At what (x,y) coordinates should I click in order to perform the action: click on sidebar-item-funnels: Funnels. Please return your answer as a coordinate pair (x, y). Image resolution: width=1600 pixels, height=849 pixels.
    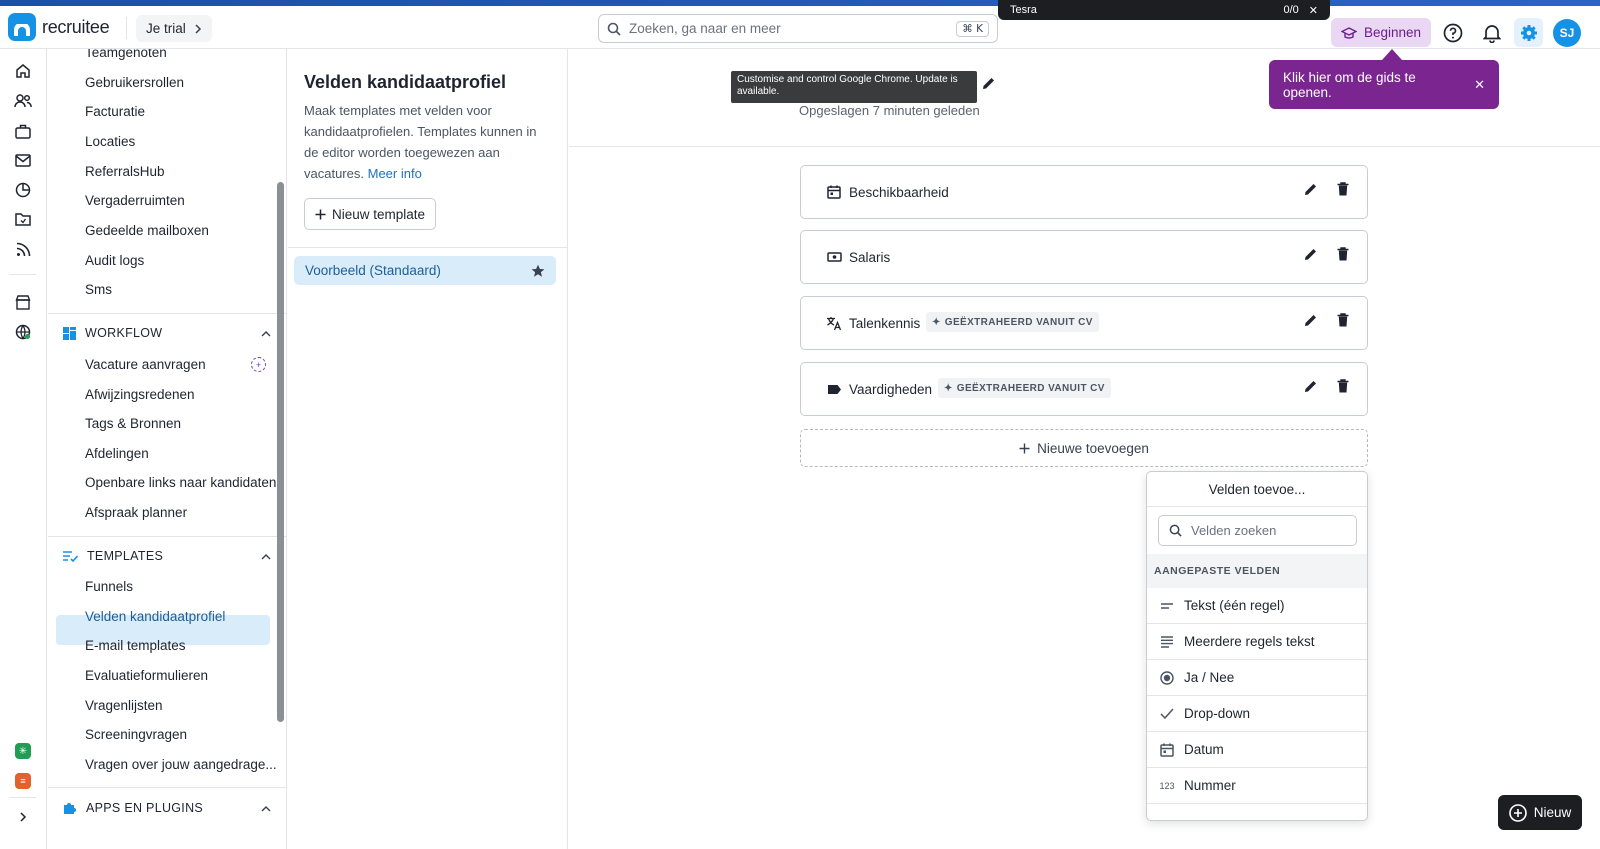
    Looking at the image, I should click on (109, 587).